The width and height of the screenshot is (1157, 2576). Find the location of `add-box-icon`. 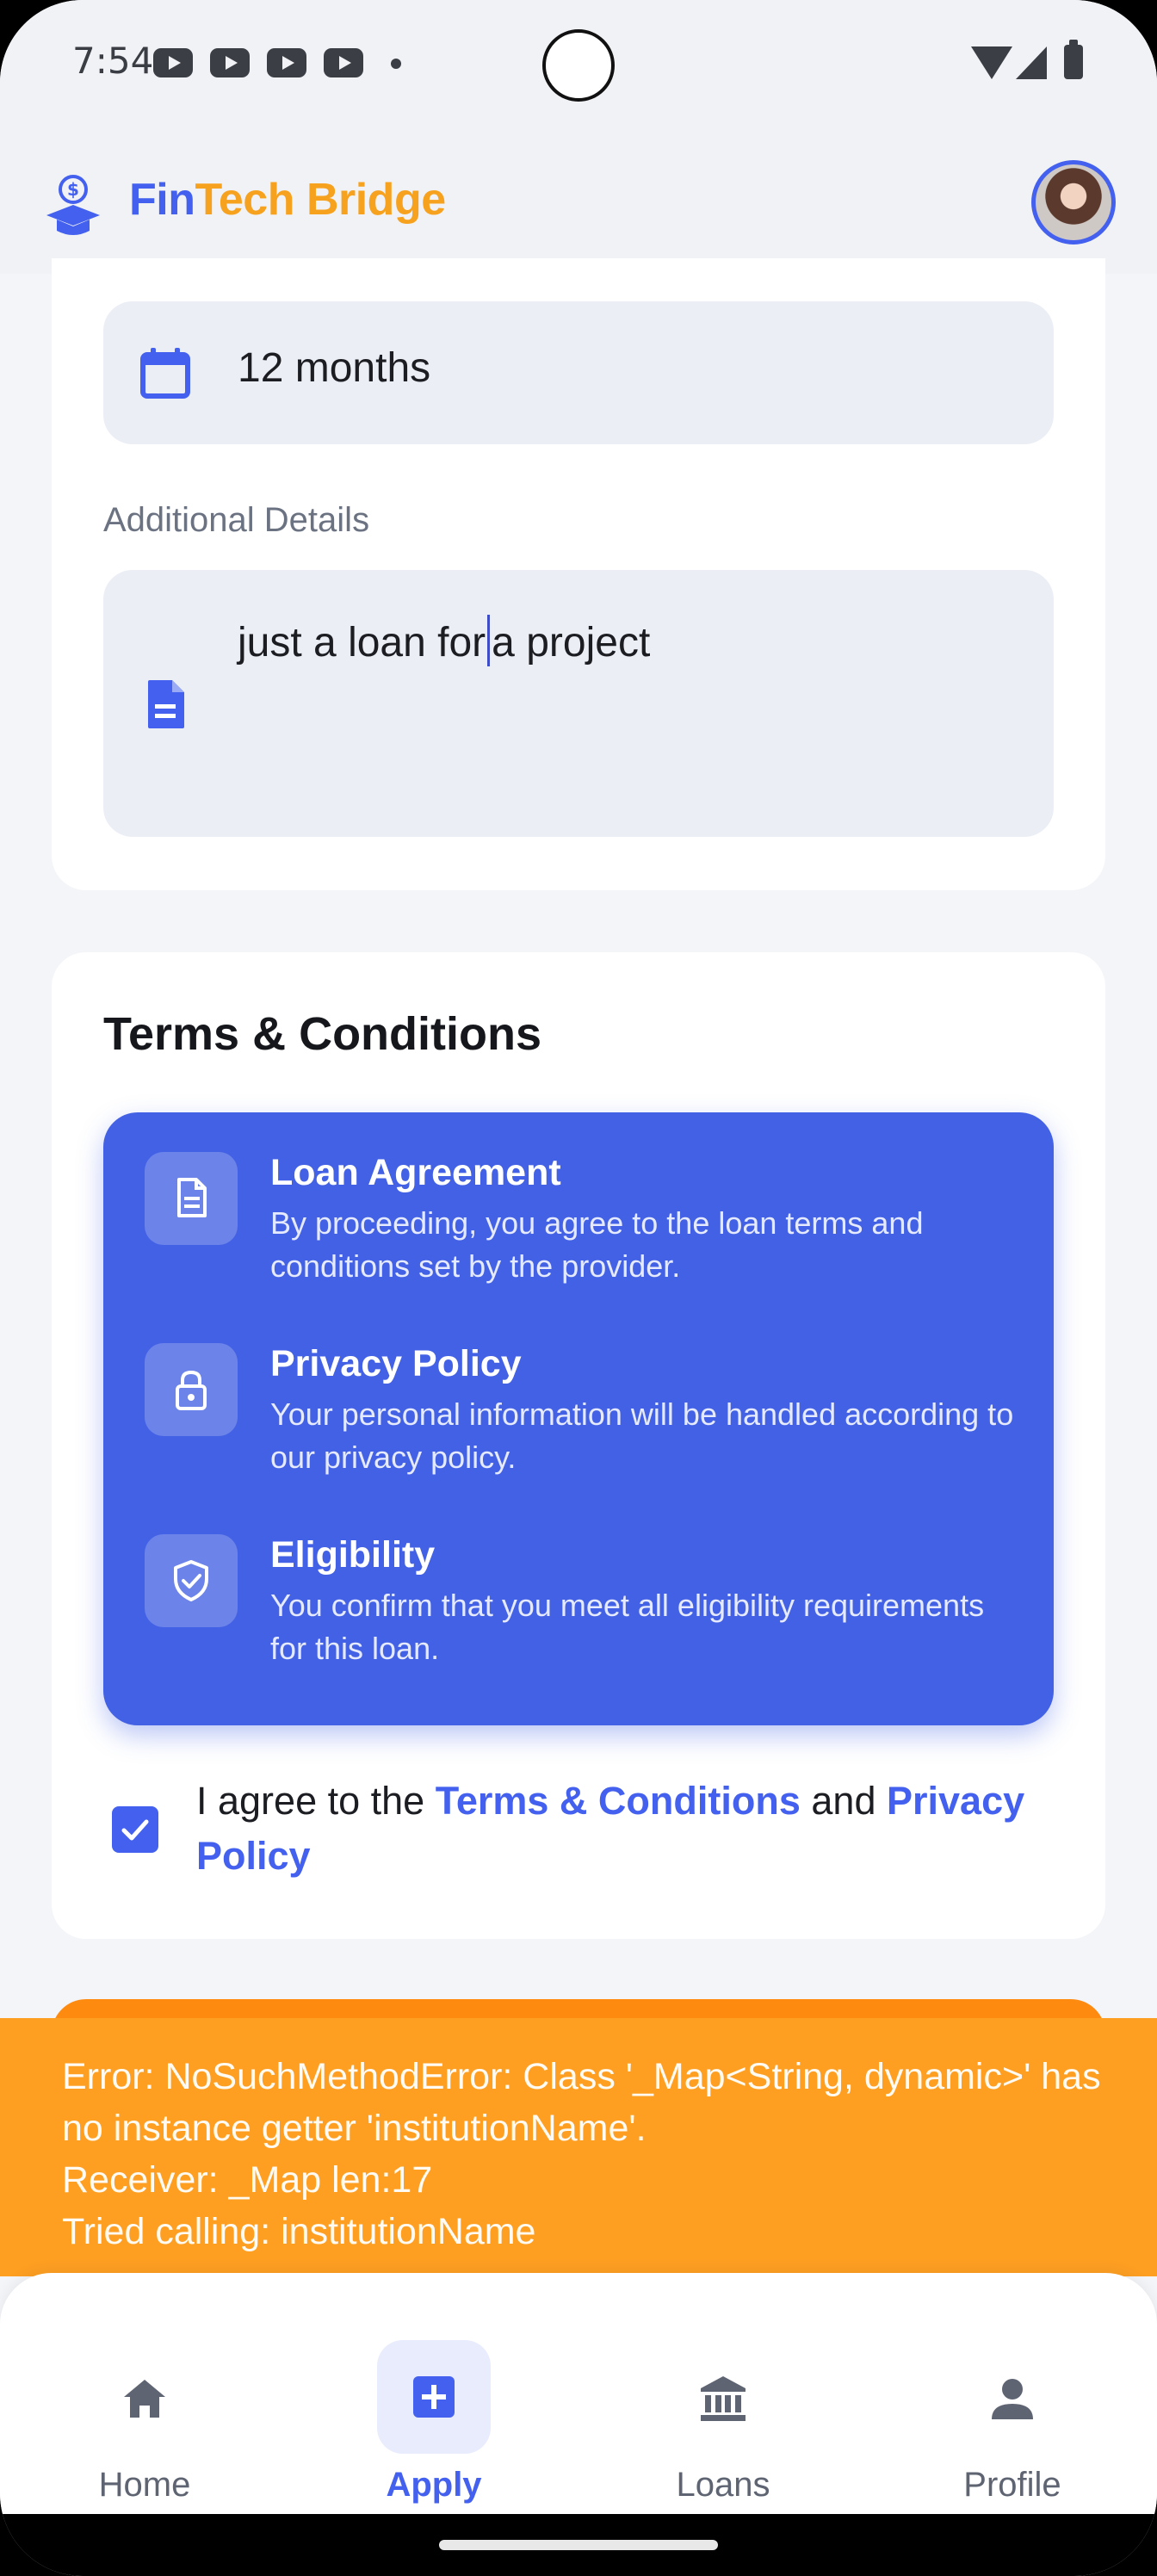

add-box-icon is located at coordinates (434, 2397).